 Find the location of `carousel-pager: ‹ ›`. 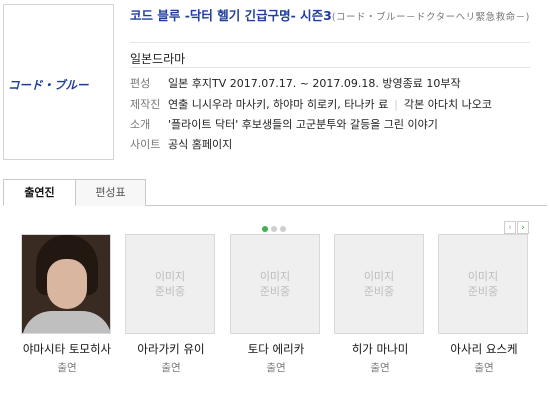

carousel-pager: ‹ › is located at coordinates (516, 224).